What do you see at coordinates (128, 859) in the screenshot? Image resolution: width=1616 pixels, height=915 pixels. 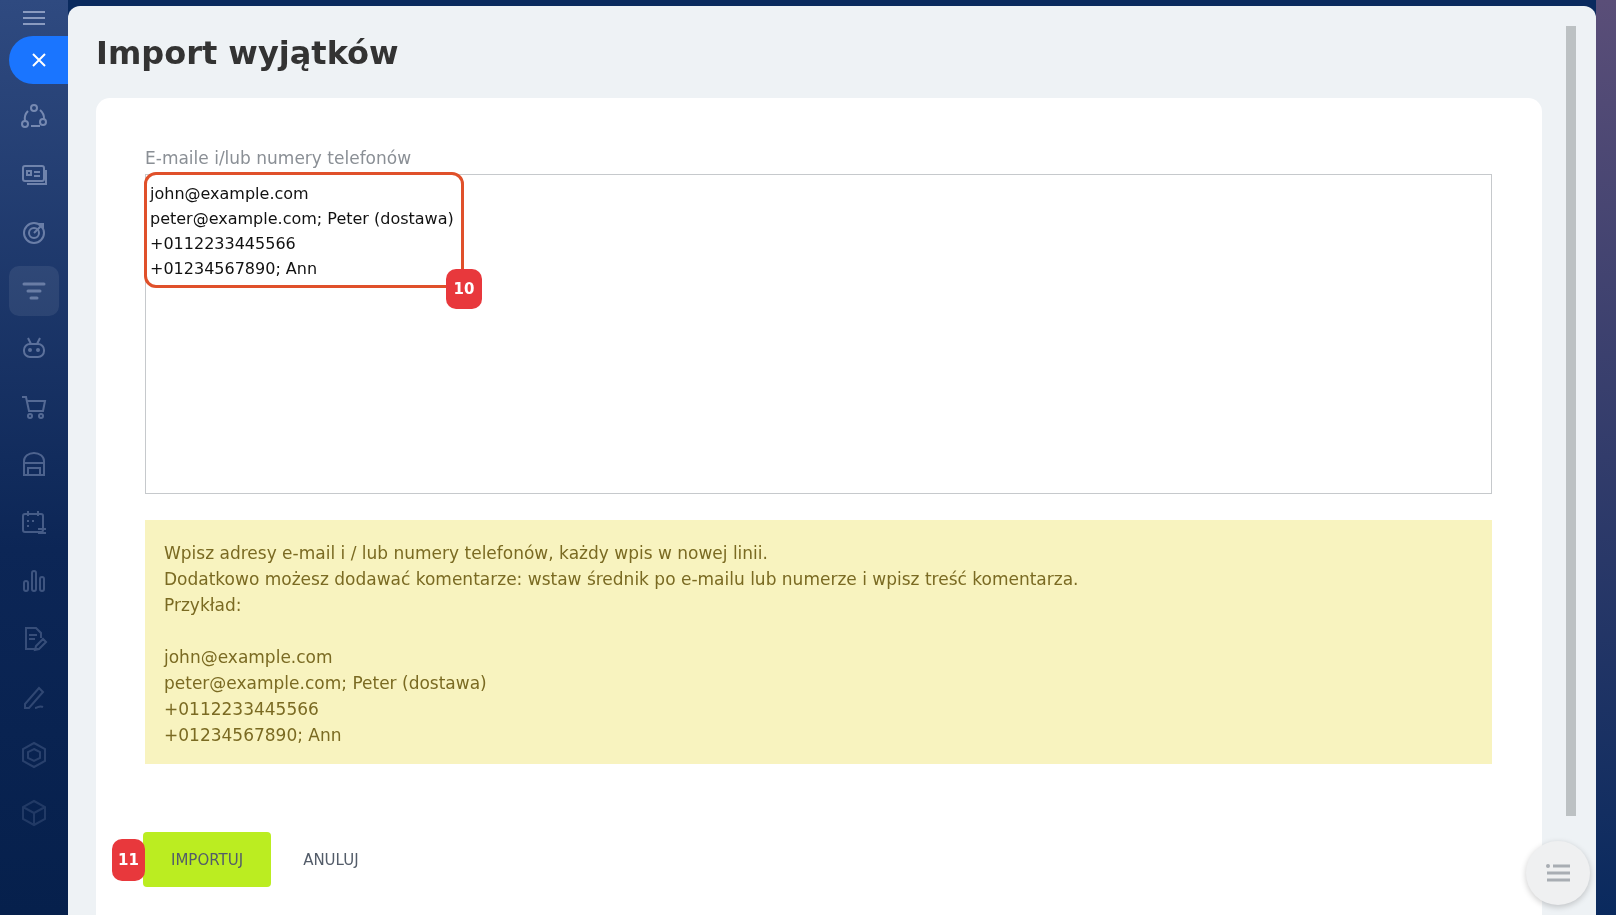 I see `annotation-marker: 11` at bounding box center [128, 859].